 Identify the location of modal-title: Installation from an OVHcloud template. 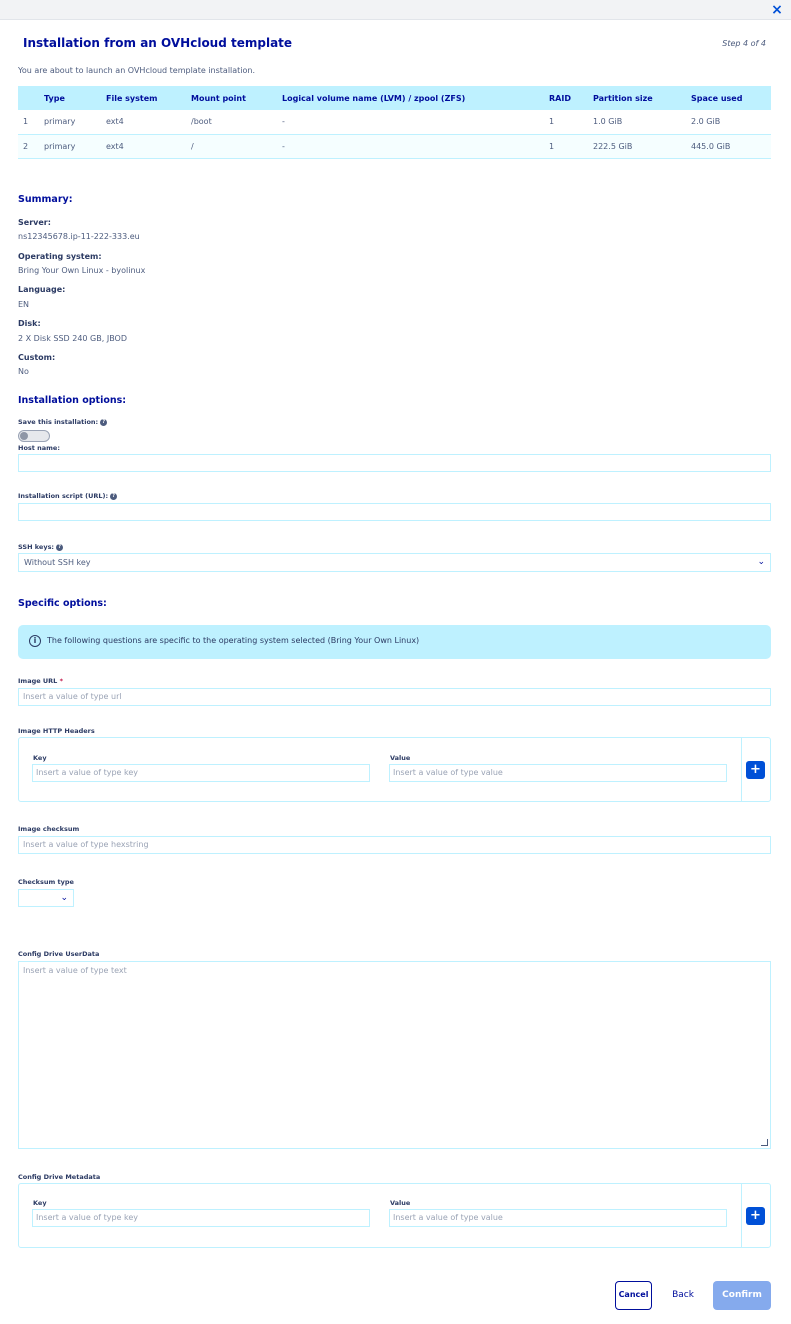
(158, 43).